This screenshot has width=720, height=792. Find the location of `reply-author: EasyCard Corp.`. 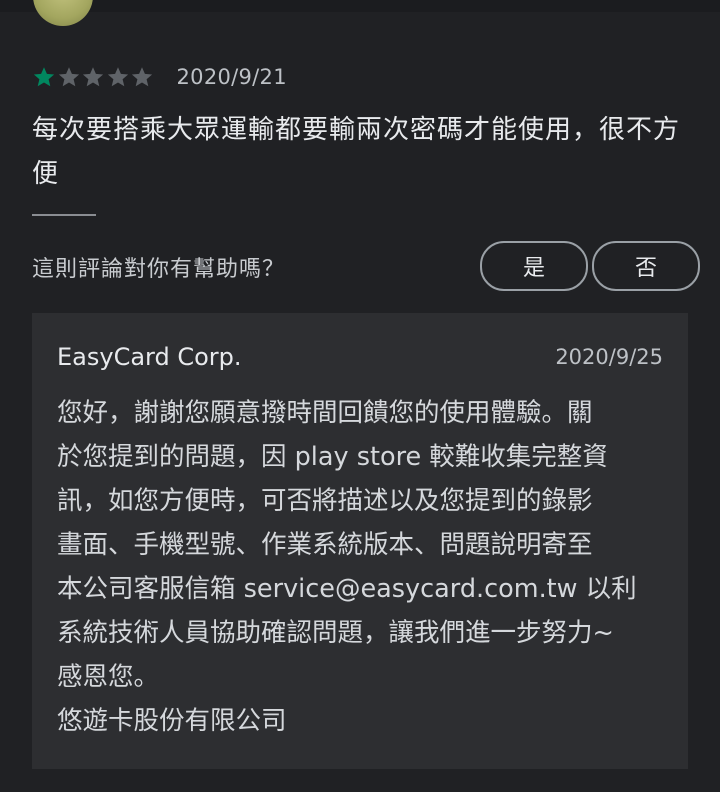

reply-author: EasyCard Corp. is located at coordinates (149, 357).